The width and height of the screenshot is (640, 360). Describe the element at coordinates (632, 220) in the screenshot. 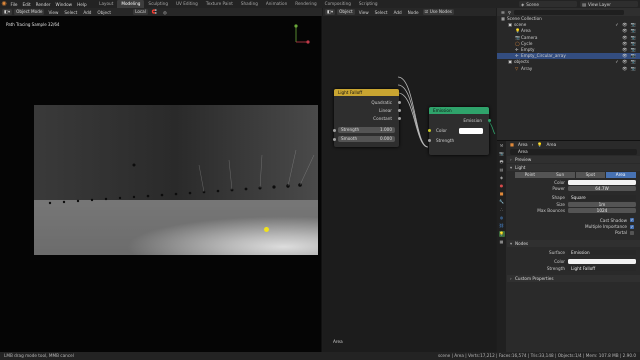

I see `cast-shadow-checkbox: ✓` at that location.